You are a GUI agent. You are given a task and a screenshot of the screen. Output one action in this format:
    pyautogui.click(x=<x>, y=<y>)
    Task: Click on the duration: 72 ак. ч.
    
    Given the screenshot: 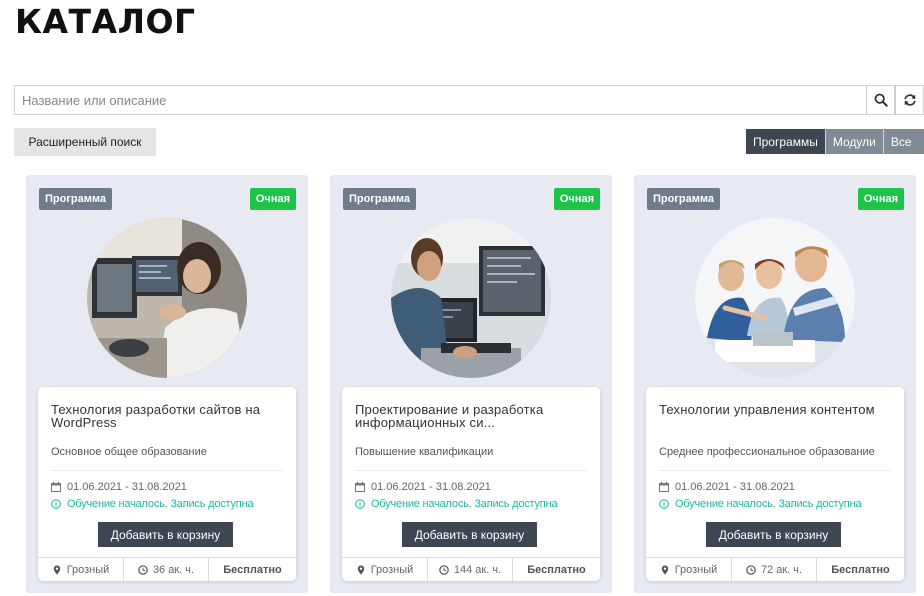 What is the action you would take?
    pyautogui.click(x=774, y=569)
    